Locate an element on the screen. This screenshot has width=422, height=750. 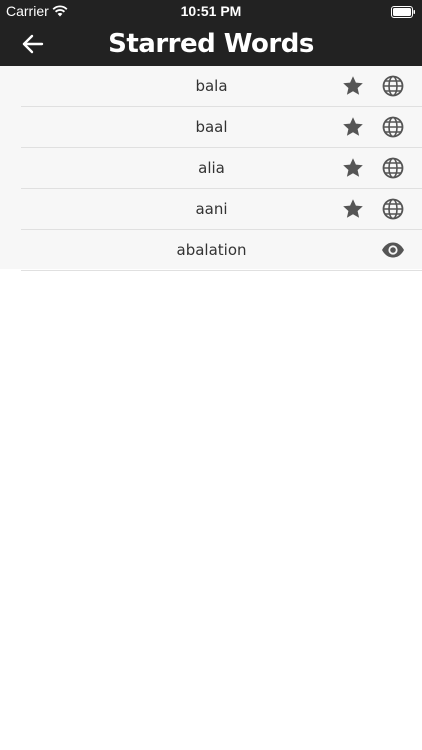
nav-bar: Starred Words is located at coordinates (211, 44).